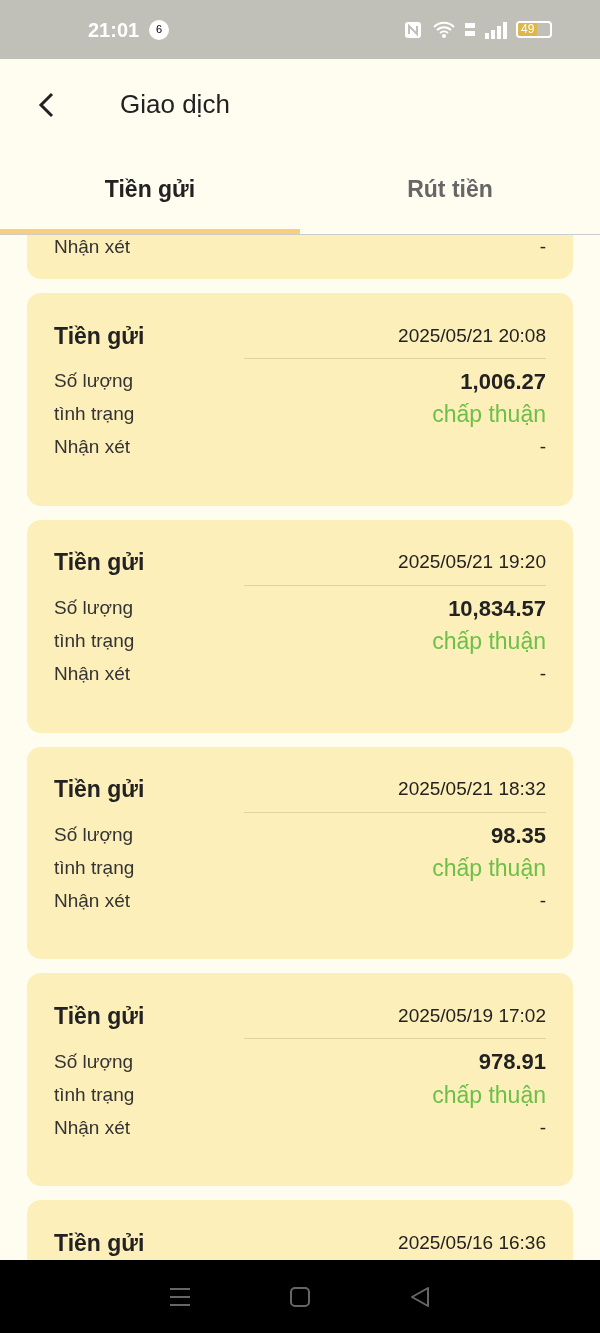 This screenshot has width=600, height=1333. Describe the element at coordinates (496, 29) in the screenshot. I see `signal-icon` at that location.